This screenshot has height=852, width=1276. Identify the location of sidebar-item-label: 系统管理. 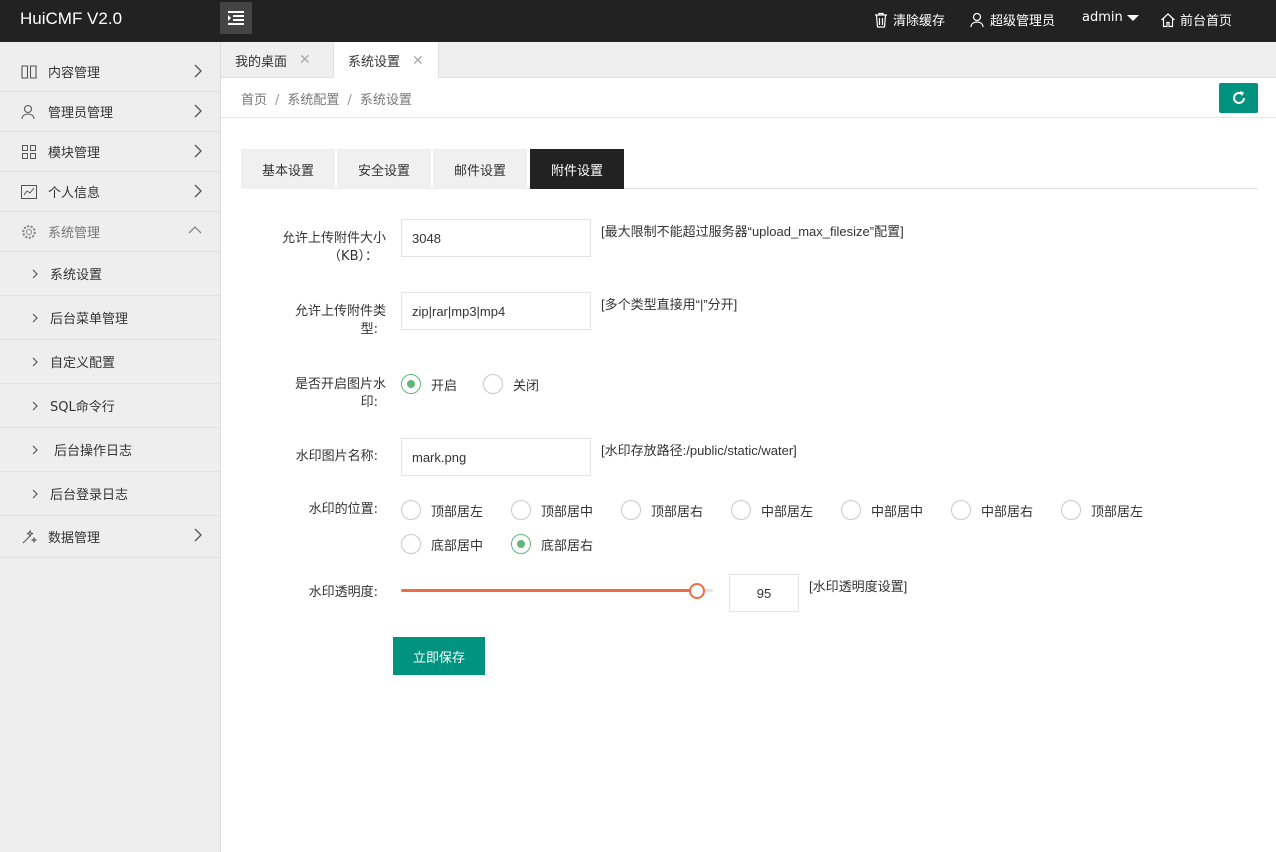
(74, 233).